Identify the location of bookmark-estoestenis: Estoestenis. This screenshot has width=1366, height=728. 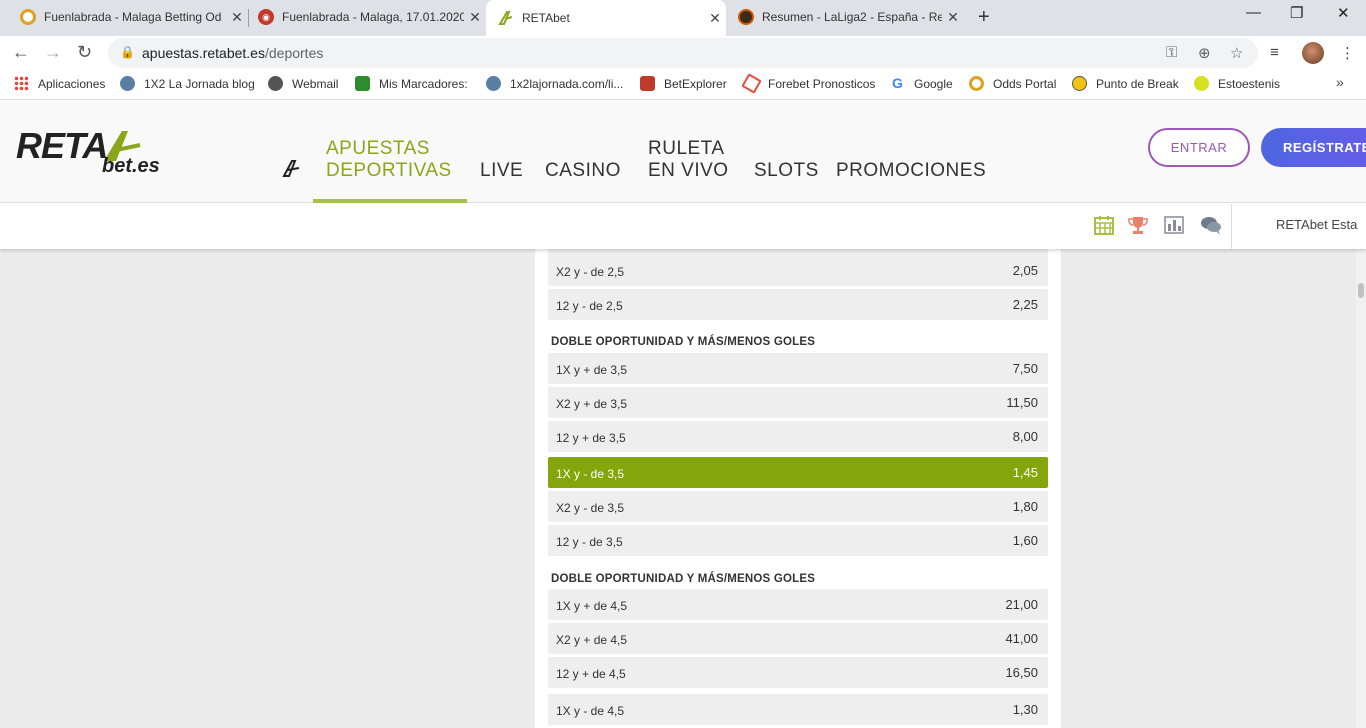
(1237, 83).